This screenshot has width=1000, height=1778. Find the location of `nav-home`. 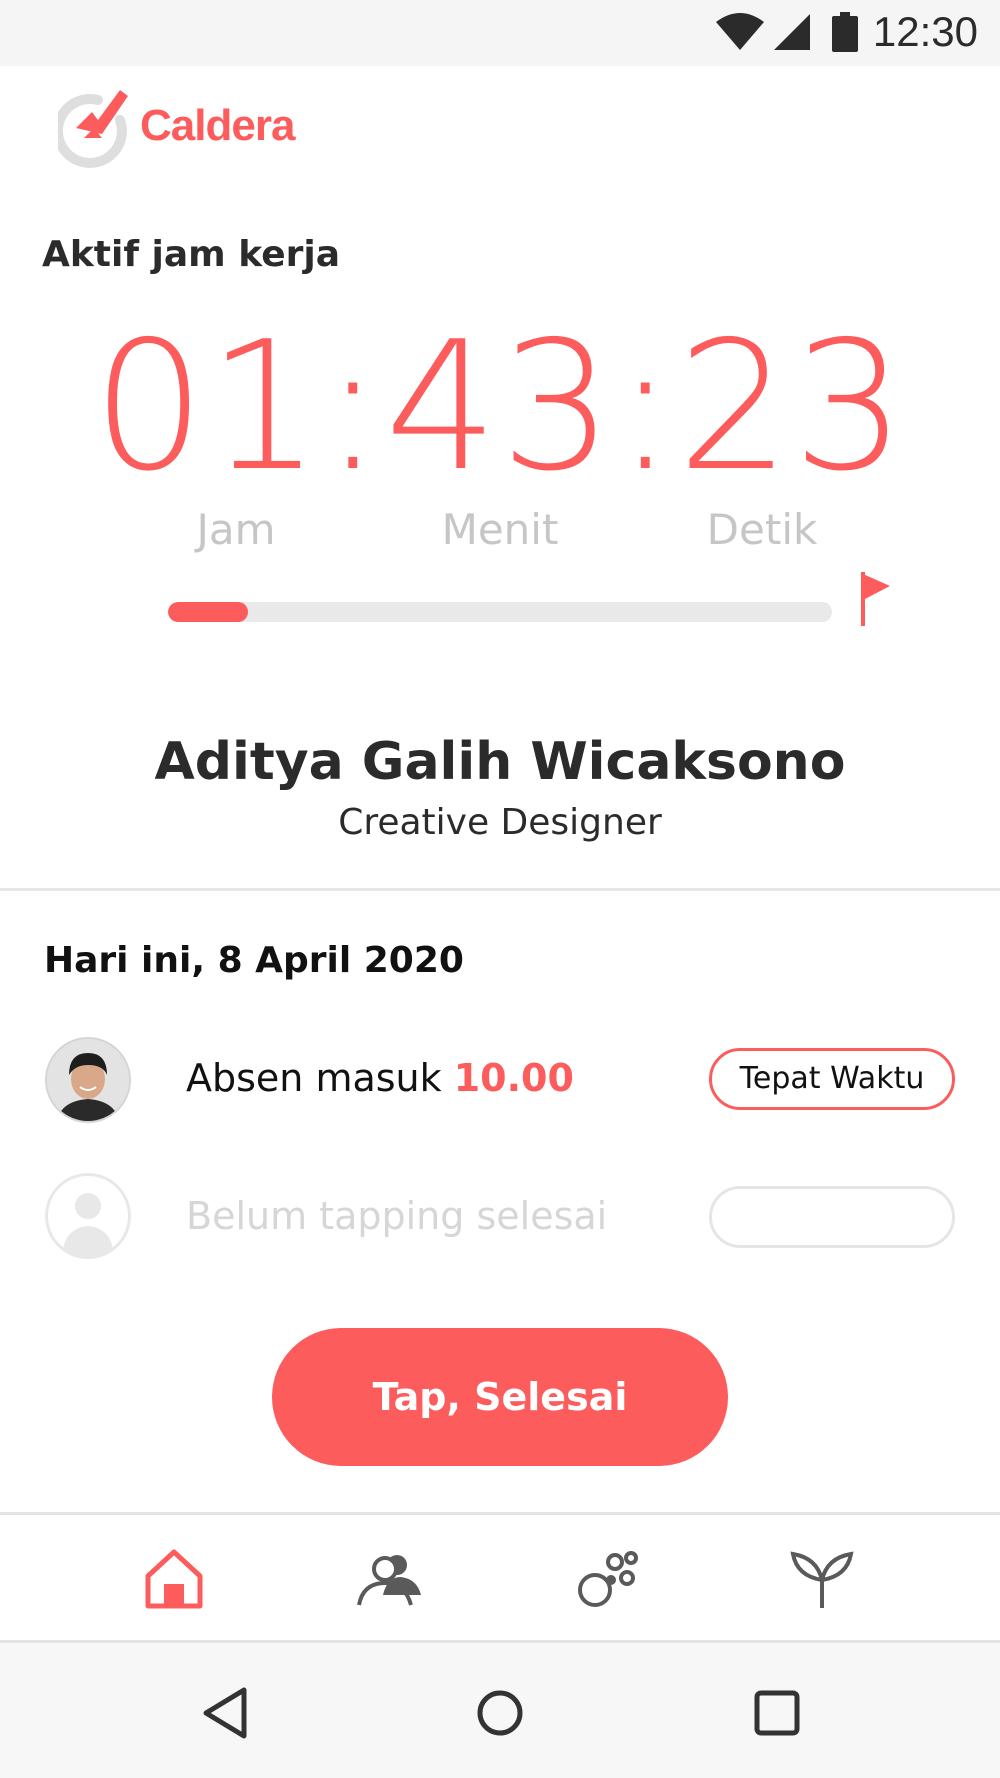

nav-home is located at coordinates (174, 1579).